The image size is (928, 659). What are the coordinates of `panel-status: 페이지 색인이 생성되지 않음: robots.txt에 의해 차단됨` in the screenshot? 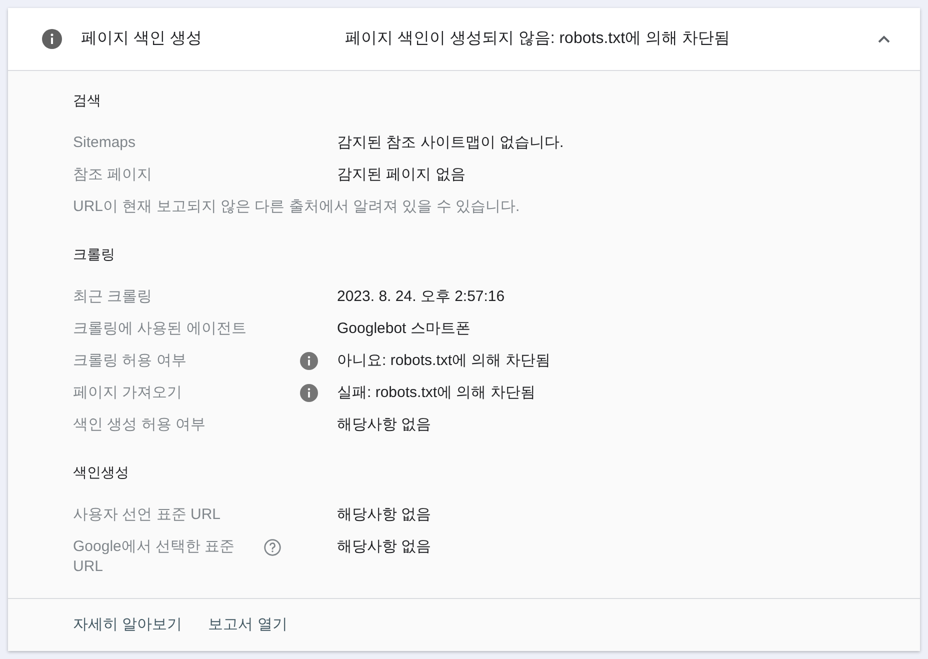 It's located at (537, 39).